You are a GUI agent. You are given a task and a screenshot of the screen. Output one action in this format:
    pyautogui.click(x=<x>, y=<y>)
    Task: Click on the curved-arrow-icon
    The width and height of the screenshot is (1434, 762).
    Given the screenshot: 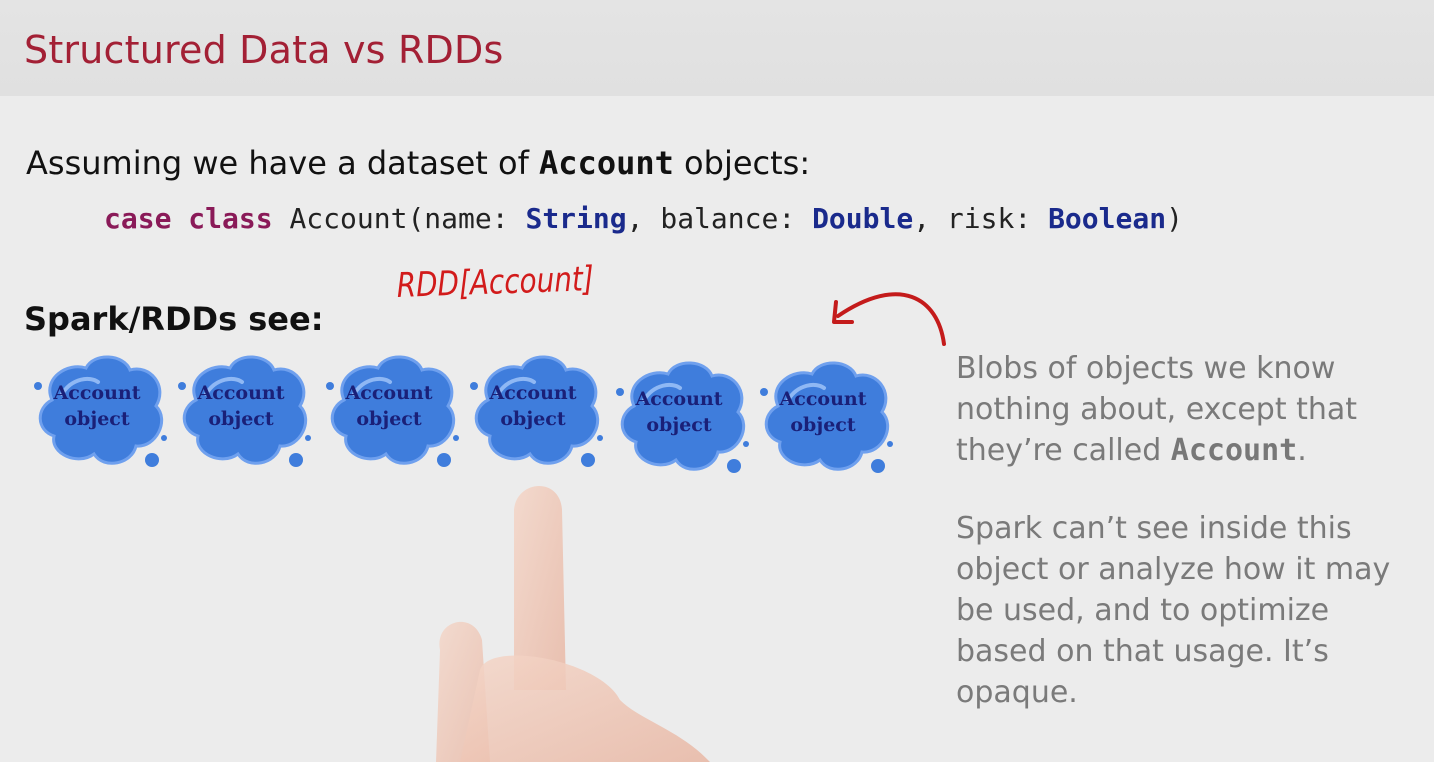 What is the action you would take?
    pyautogui.click(x=889, y=319)
    